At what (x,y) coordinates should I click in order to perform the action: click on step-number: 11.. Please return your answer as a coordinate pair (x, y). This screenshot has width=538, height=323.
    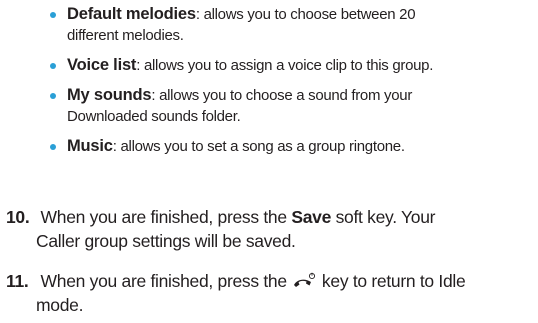
    Looking at the image, I should click on (17, 281).